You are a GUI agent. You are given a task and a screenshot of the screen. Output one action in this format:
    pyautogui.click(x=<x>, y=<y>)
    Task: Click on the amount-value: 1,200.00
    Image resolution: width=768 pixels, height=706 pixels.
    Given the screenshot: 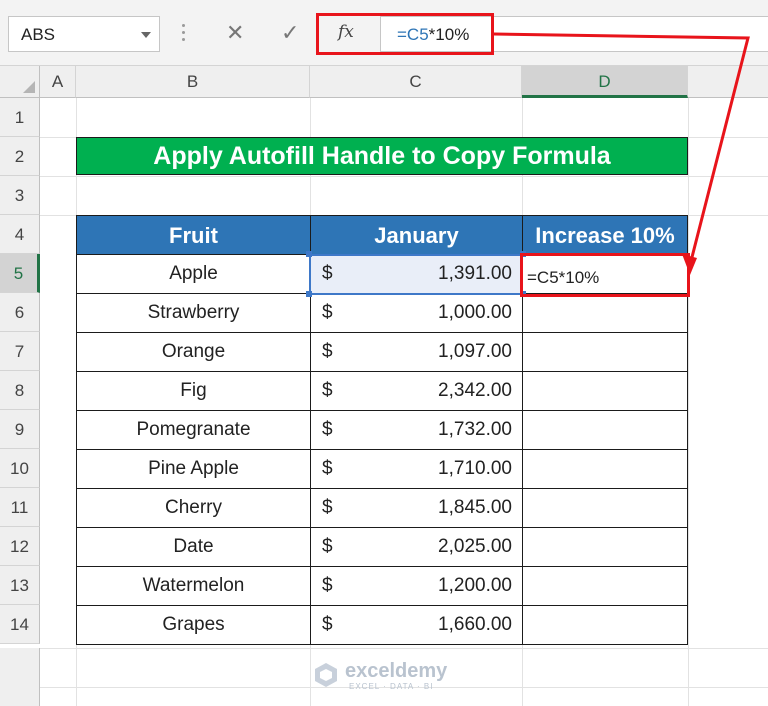 What is the action you would take?
    pyautogui.click(x=475, y=585)
    